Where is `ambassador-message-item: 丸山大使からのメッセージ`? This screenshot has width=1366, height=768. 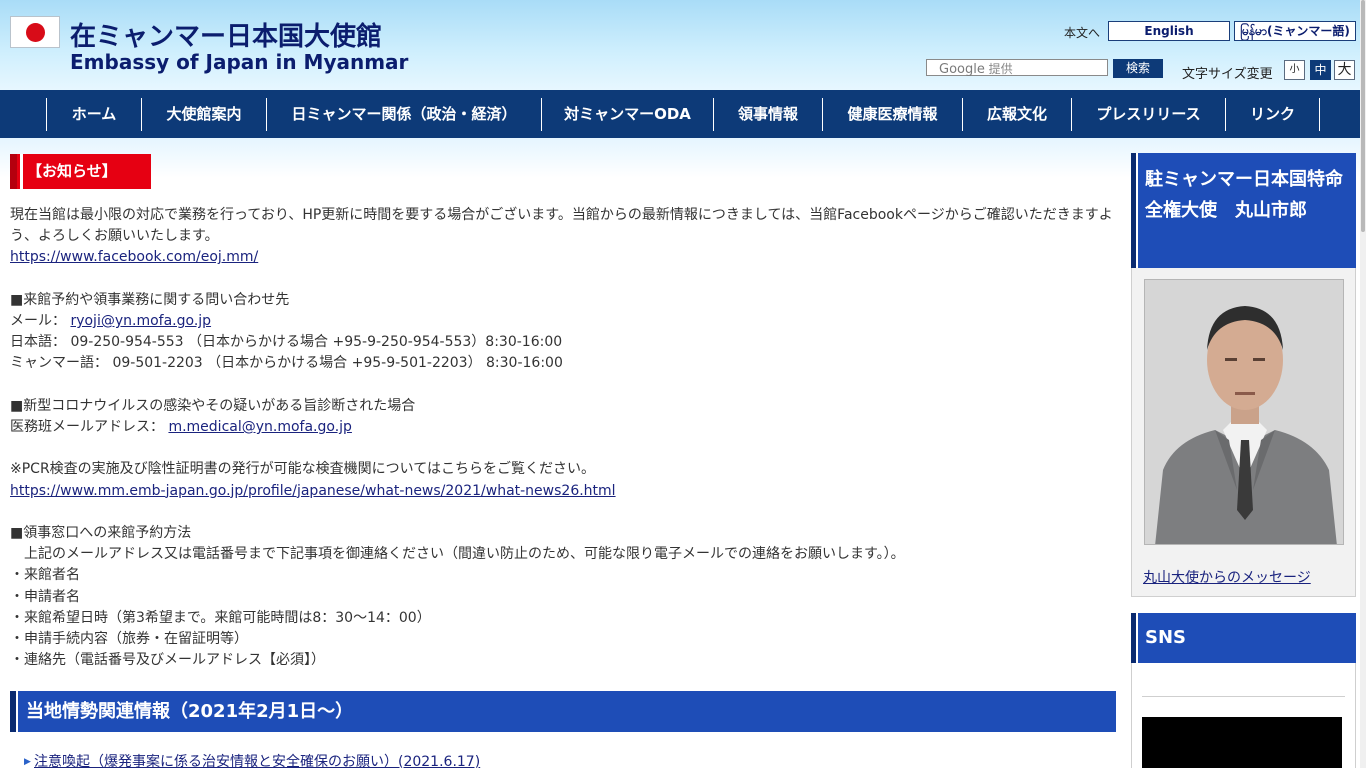 ambassador-message-item: 丸山大使からのメッセージ is located at coordinates (1227, 577).